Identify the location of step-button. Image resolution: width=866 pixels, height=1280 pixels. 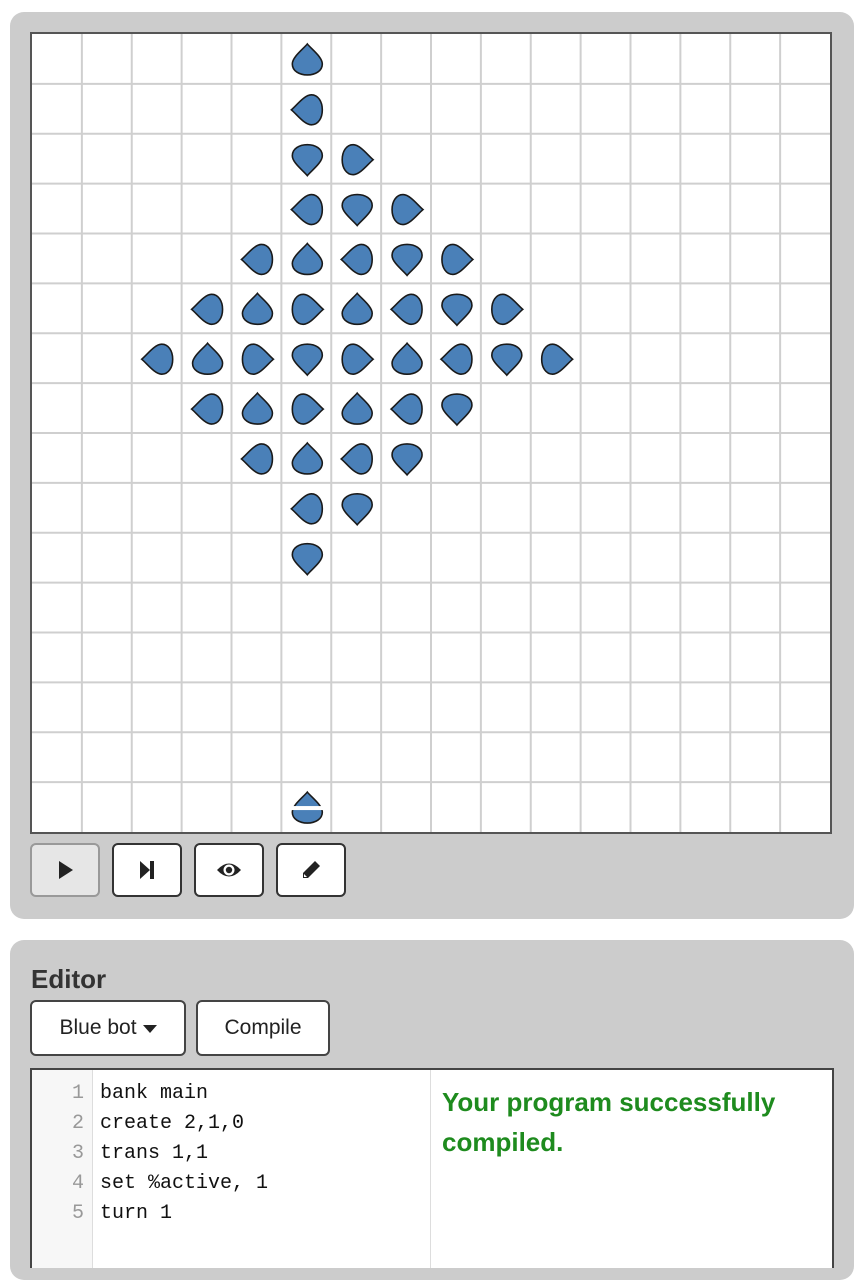
(147, 870).